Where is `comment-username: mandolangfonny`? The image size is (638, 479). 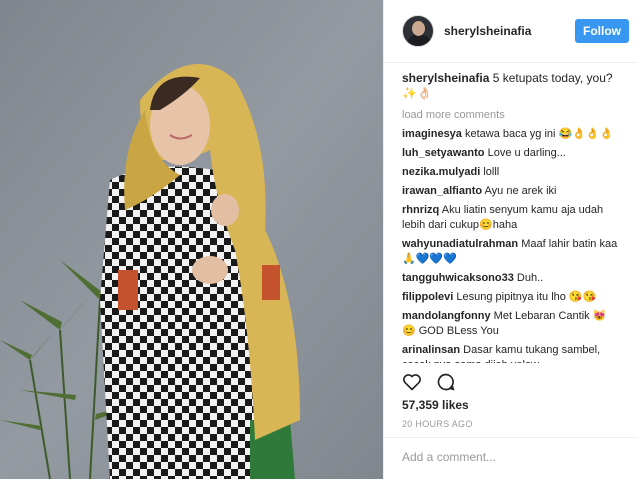 comment-username: mandolangfonny is located at coordinates (446, 316).